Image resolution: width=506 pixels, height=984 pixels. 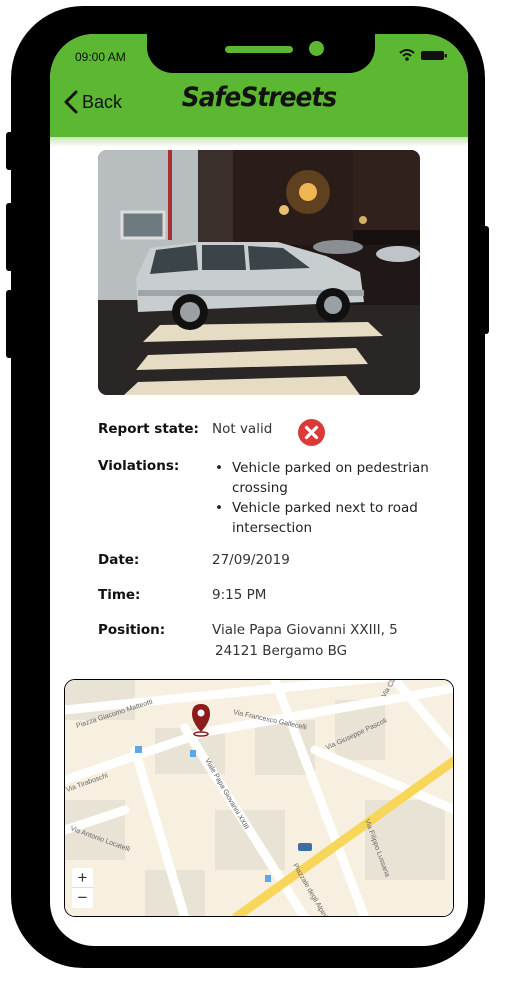 What do you see at coordinates (327, 518) in the screenshot?
I see `list-item: Vehicle parked next to road intersection` at bounding box center [327, 518].